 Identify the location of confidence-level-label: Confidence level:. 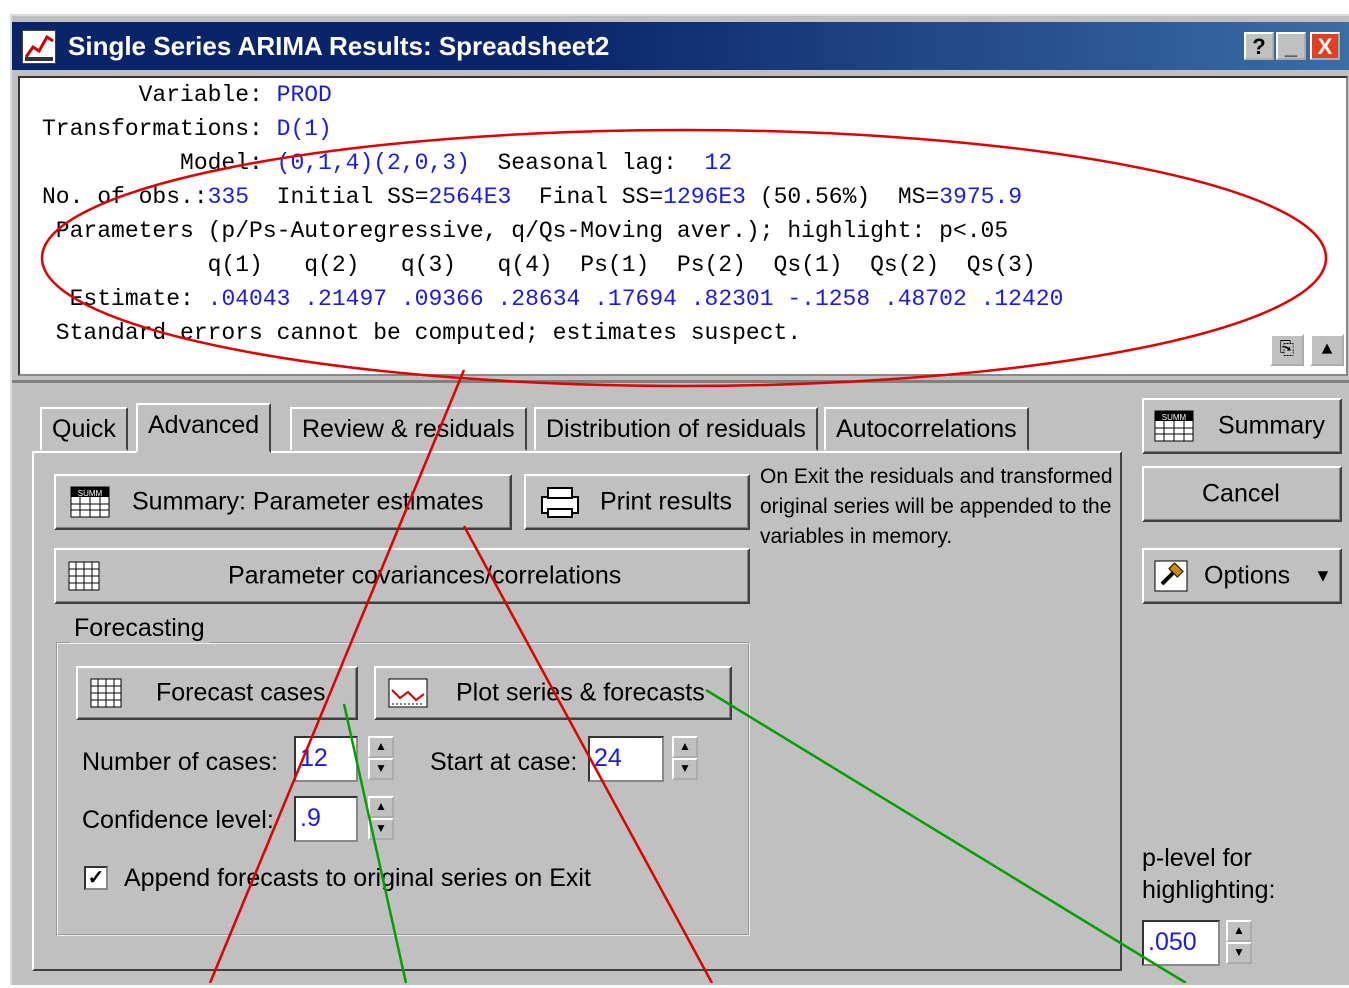
(178, 820).